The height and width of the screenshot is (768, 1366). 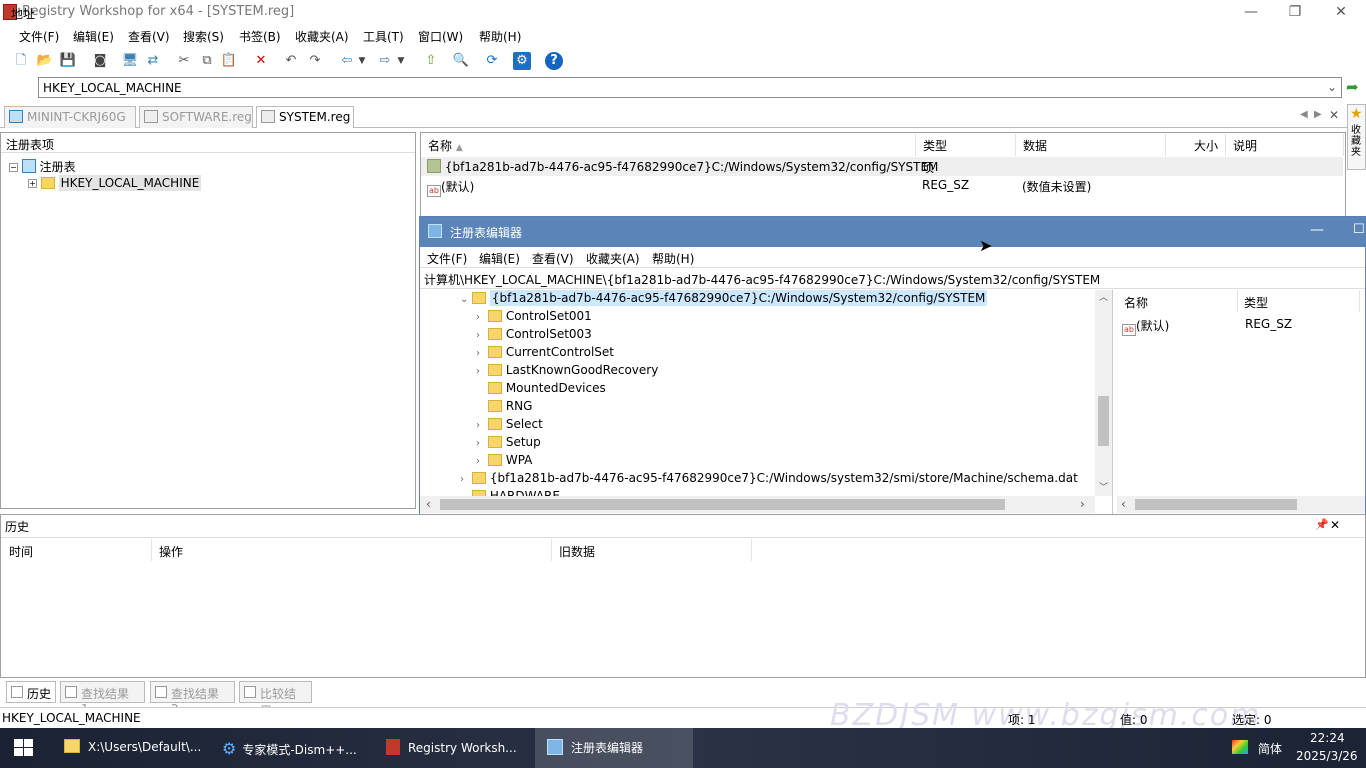 What do you see at coordinates (534, 336) in the screenshot?
I see `tree-item: › ControlSet003` at bounding box center [534, 336].